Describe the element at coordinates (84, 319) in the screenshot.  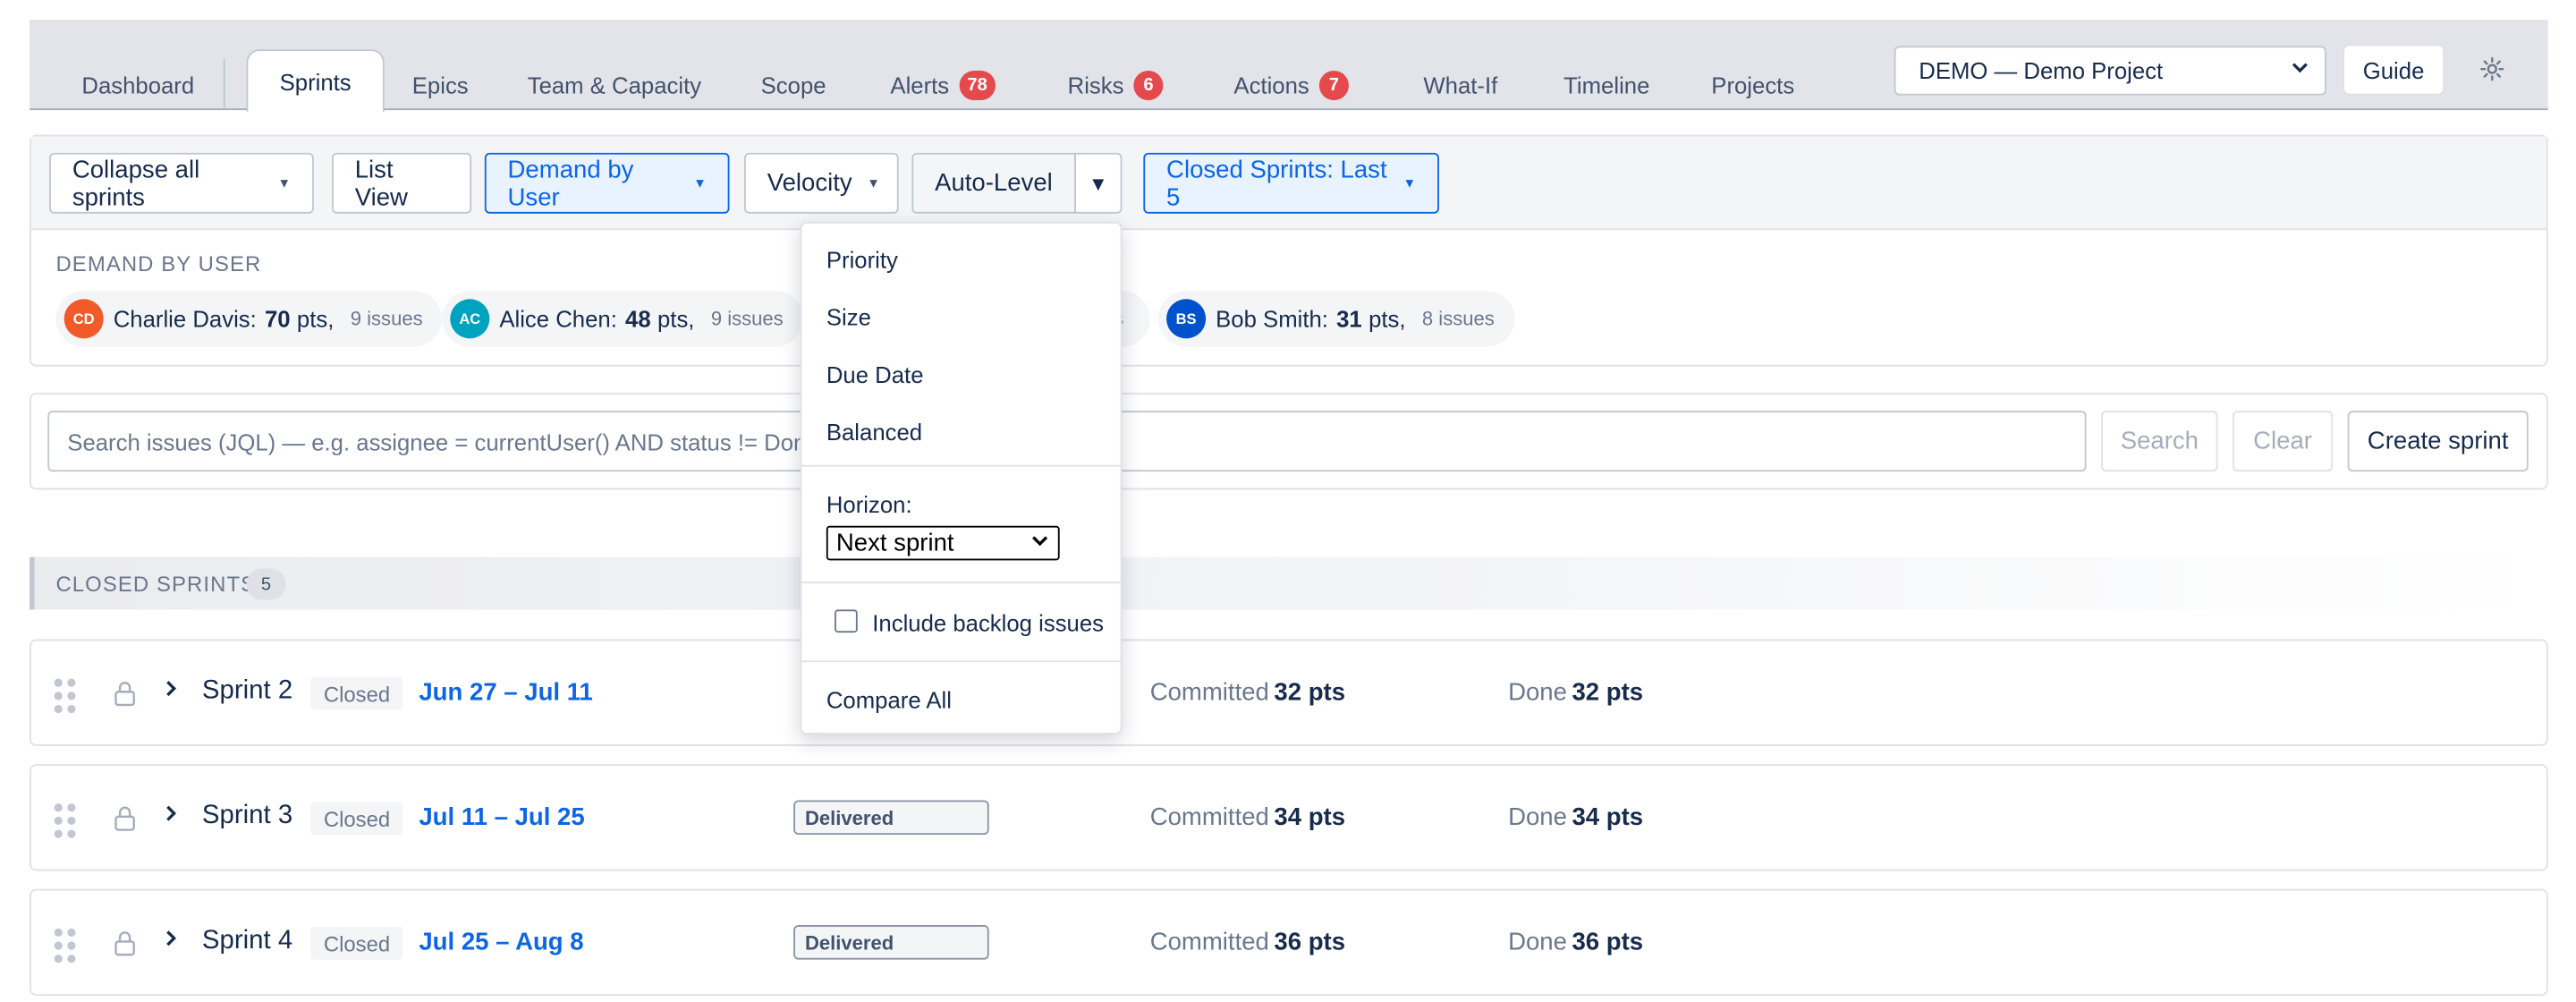
I see `avatar: CD` at that location.